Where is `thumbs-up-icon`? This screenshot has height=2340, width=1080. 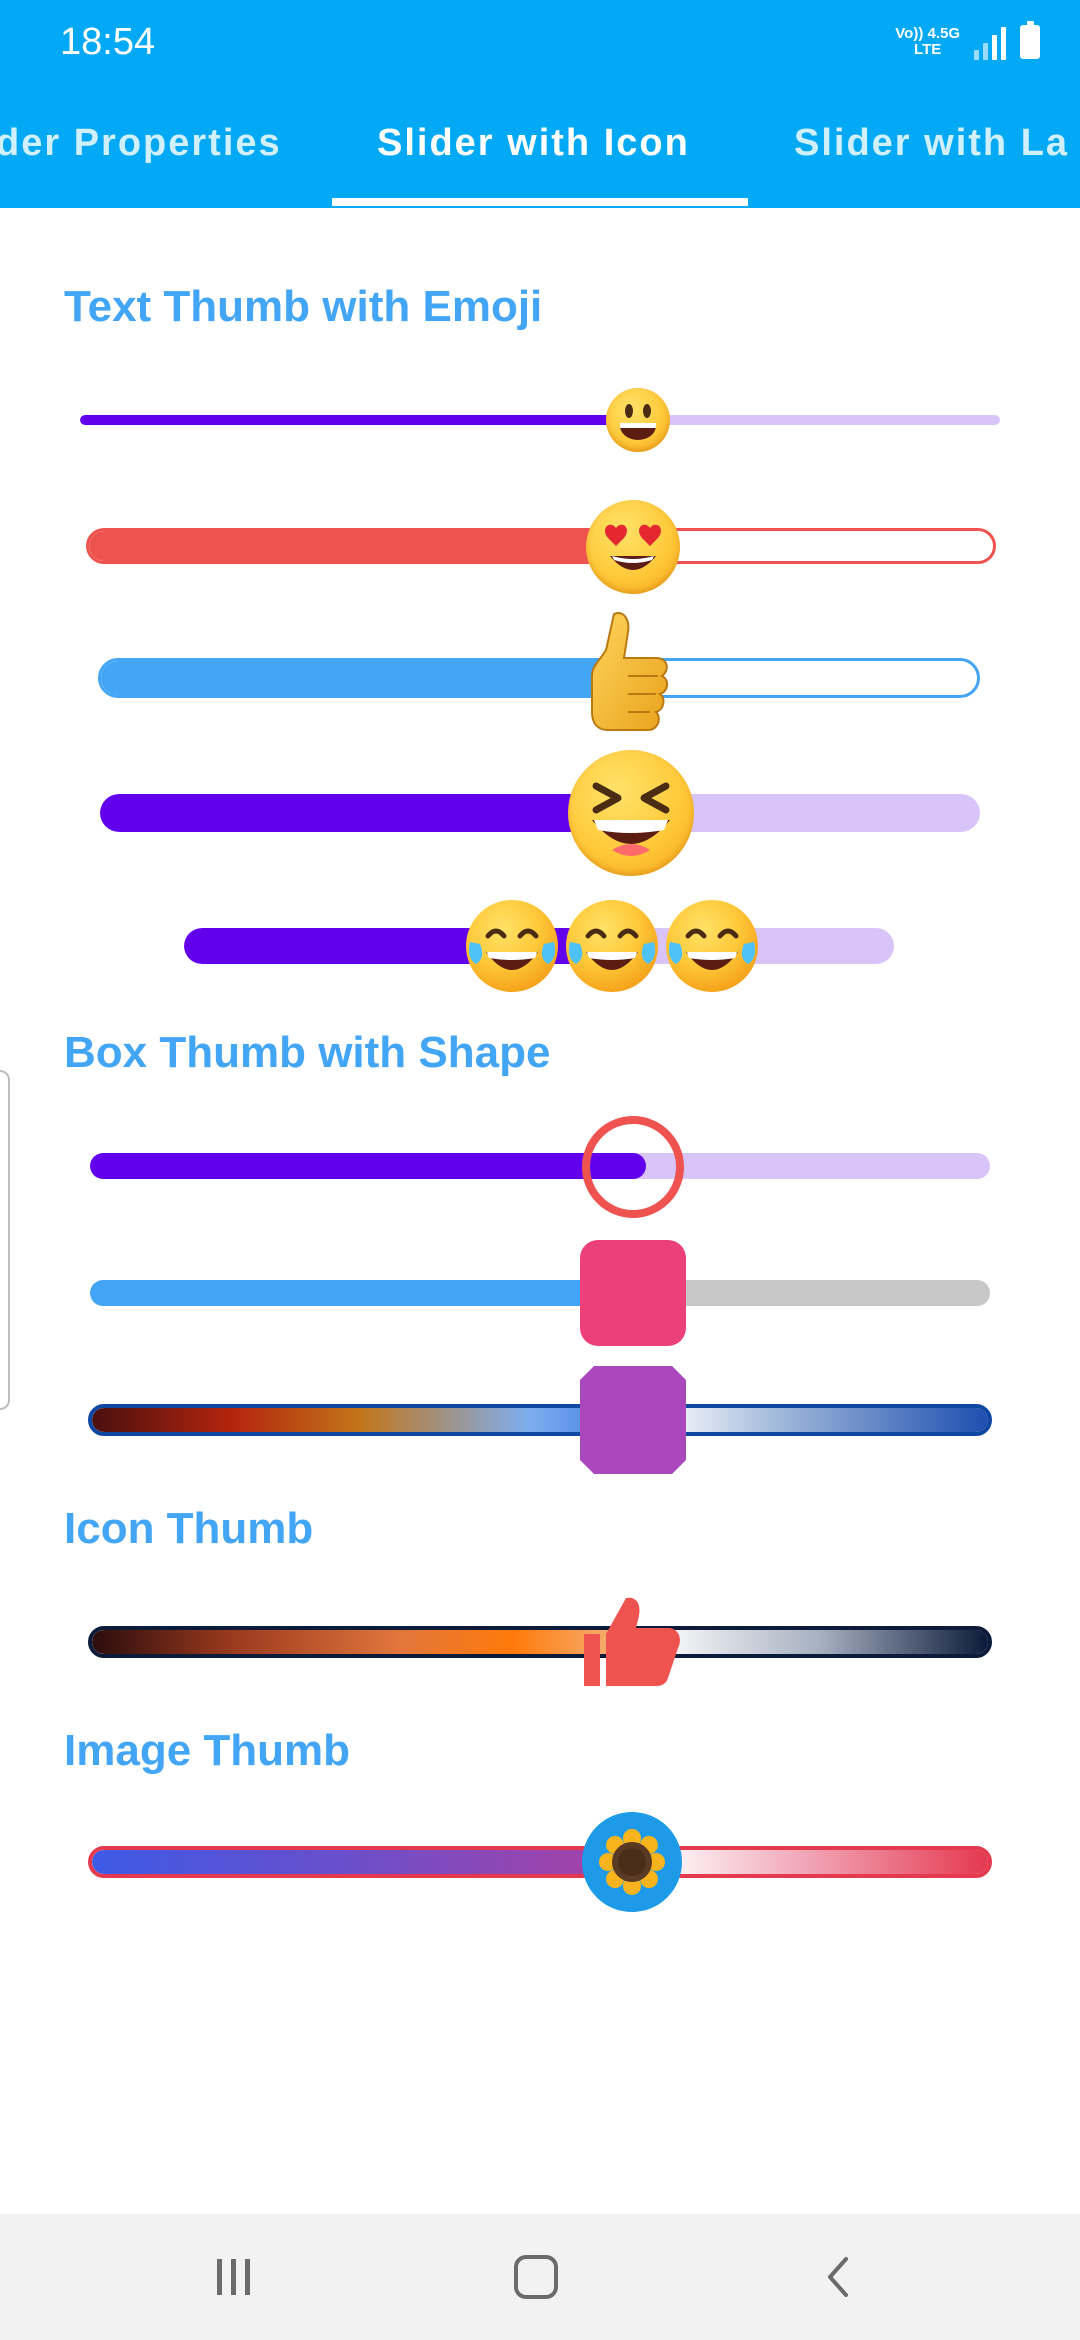 thumbs-up-icon is located at coordinates (632, 1642).